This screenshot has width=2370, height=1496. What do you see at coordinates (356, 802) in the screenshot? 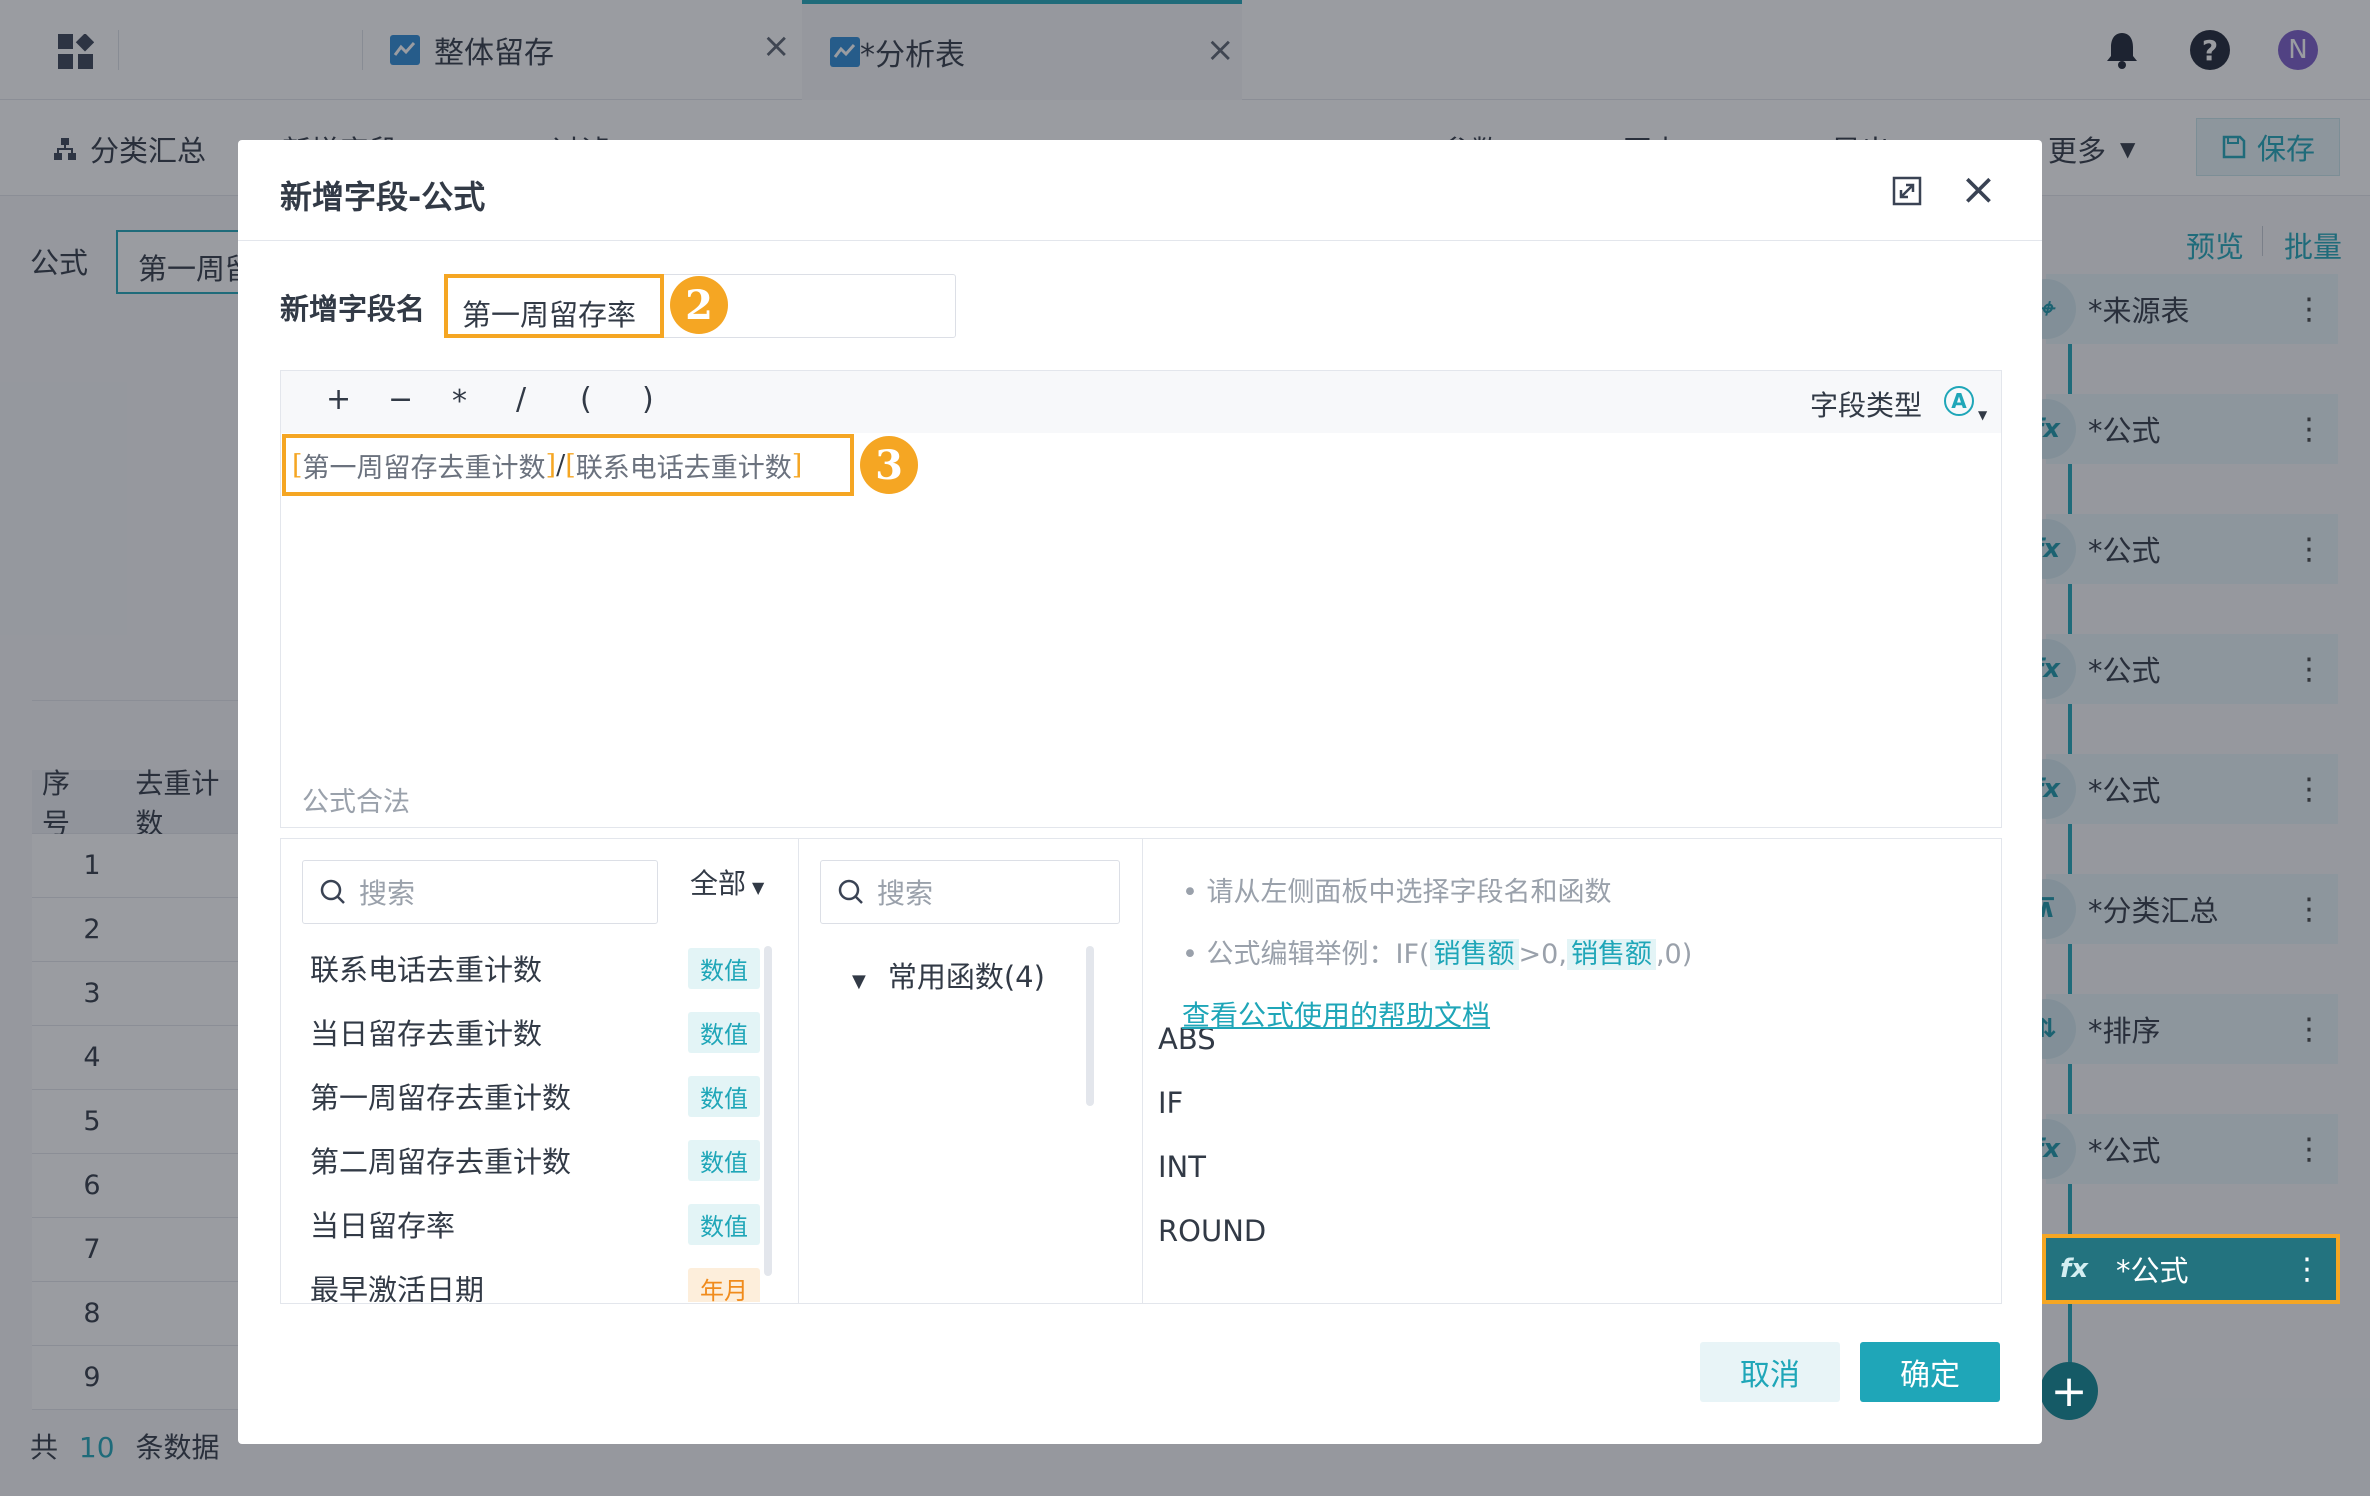
I see `formula-validity: 公式合法` at bounding box center [356, 802].